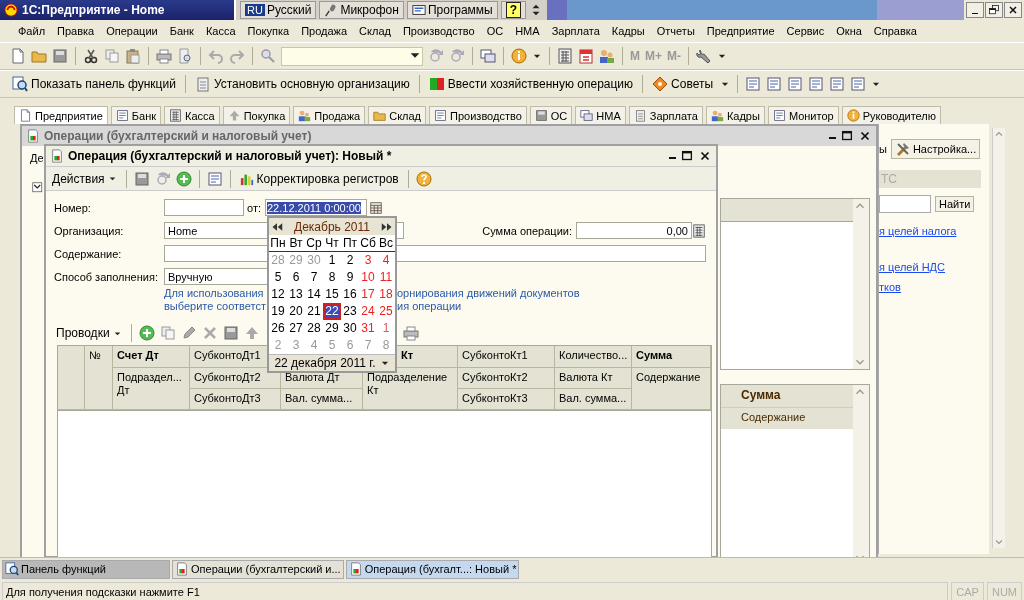 The width and height of the screenshot is (1024, 600). What do you see at coordinates (506, 378) in the screenshot?
I see `column-header: СубконтоКт2` at bounding box center [506, 378].